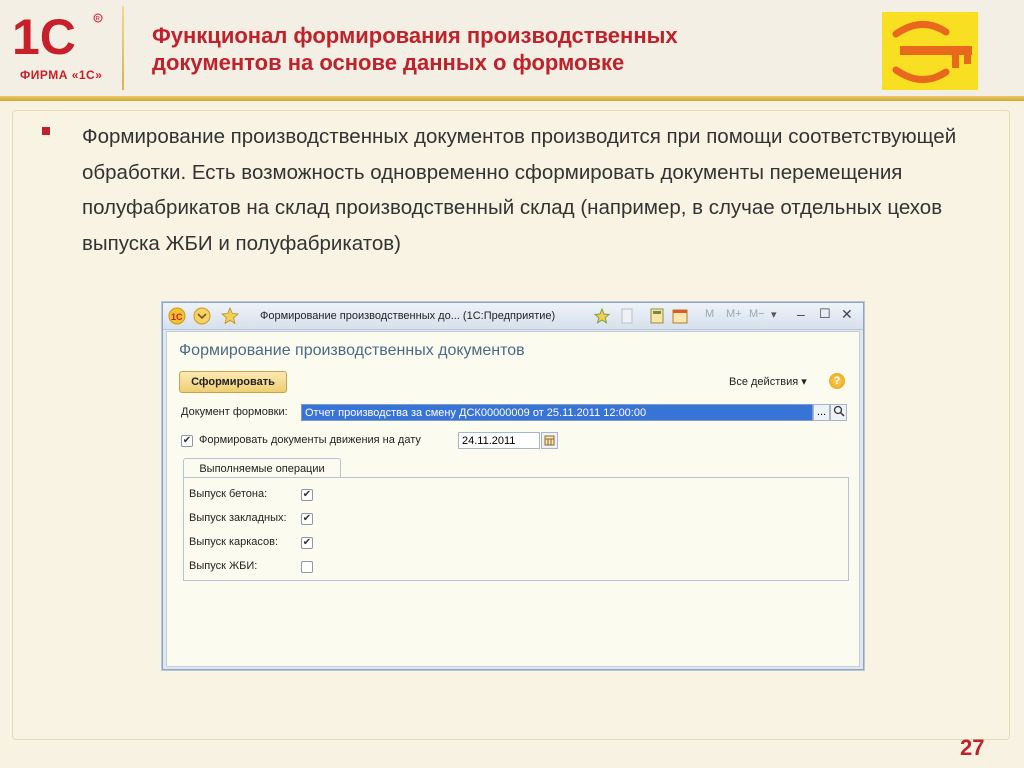  I want to click on operation-checkbox-beton: ✔, so click(307, 495).